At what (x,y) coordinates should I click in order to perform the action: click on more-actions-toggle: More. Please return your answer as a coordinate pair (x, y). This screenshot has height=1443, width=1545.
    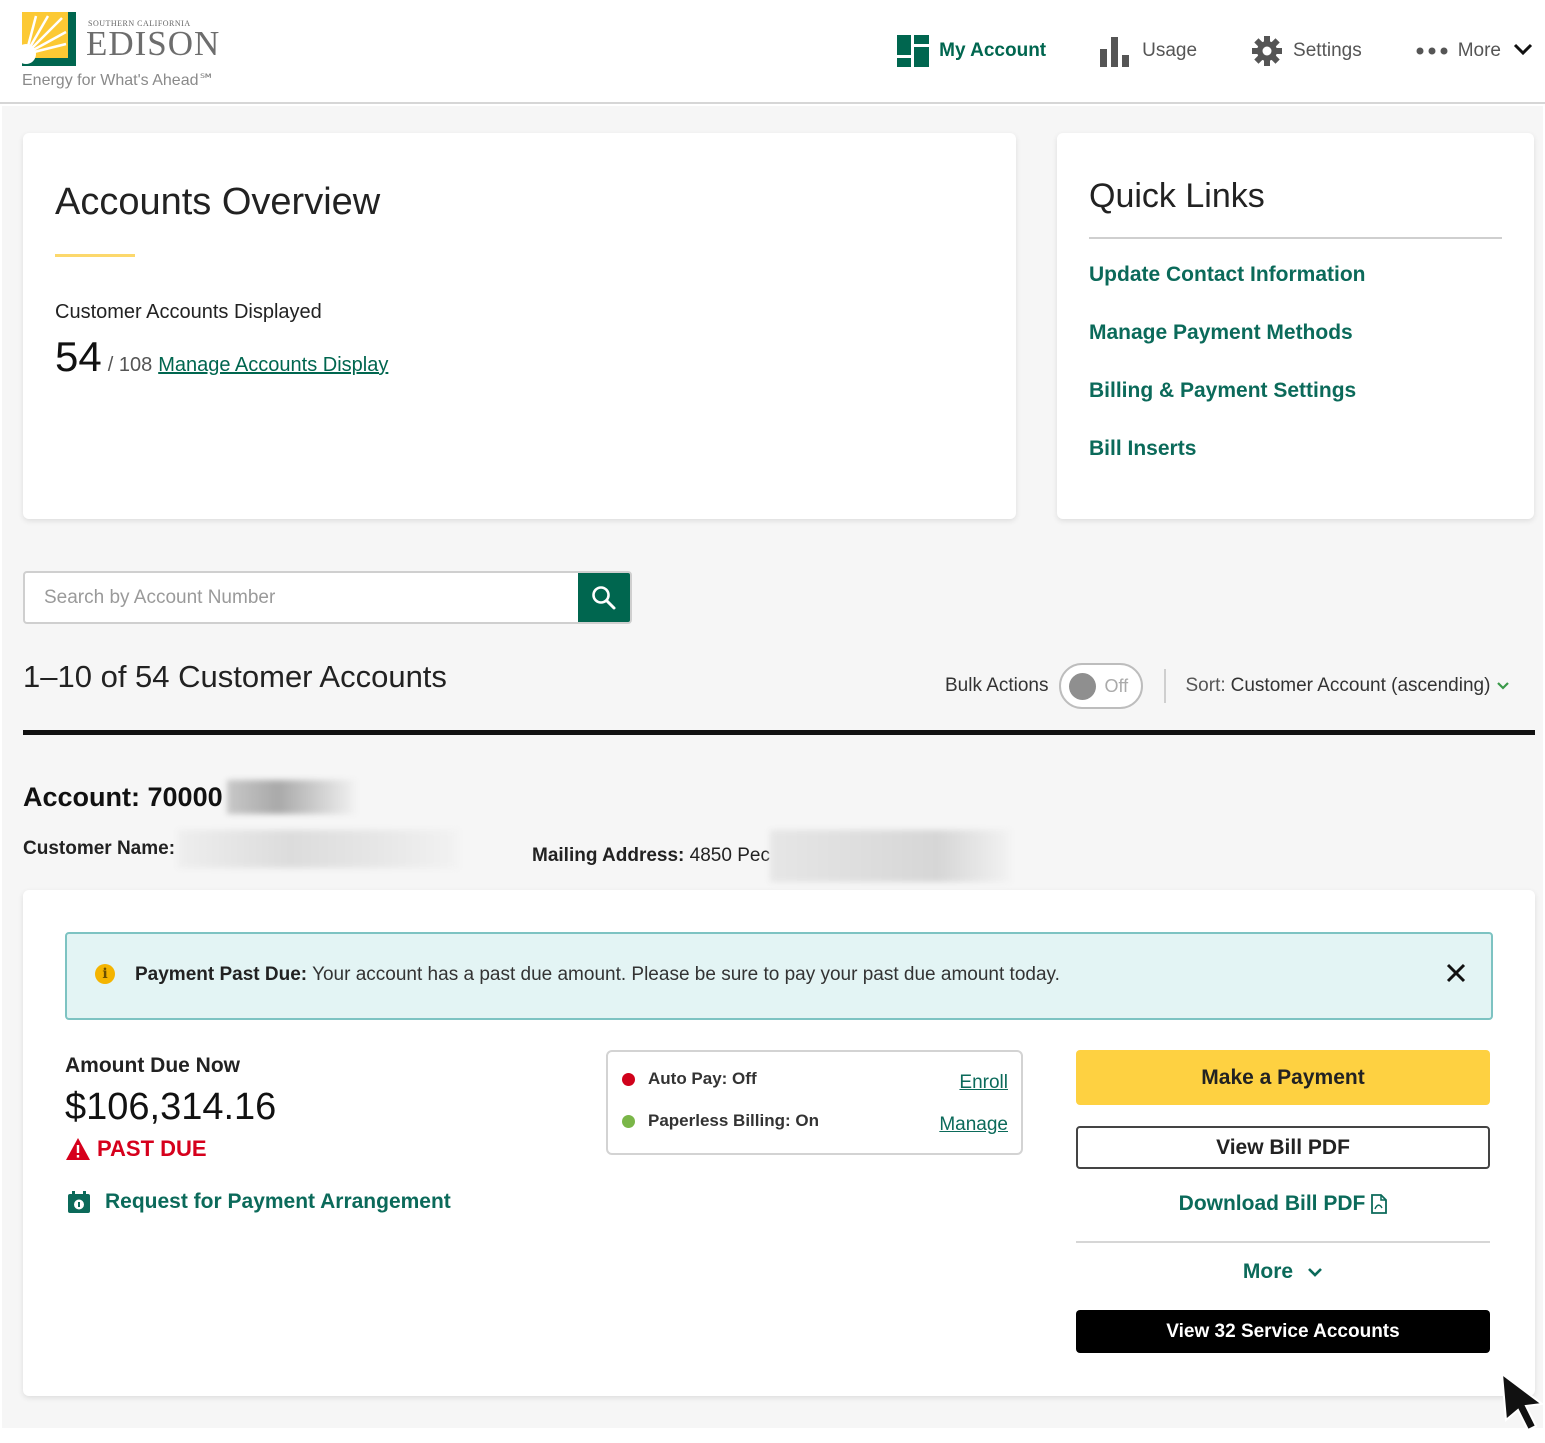
    Looking at the image, I should click on (1283, 1272).